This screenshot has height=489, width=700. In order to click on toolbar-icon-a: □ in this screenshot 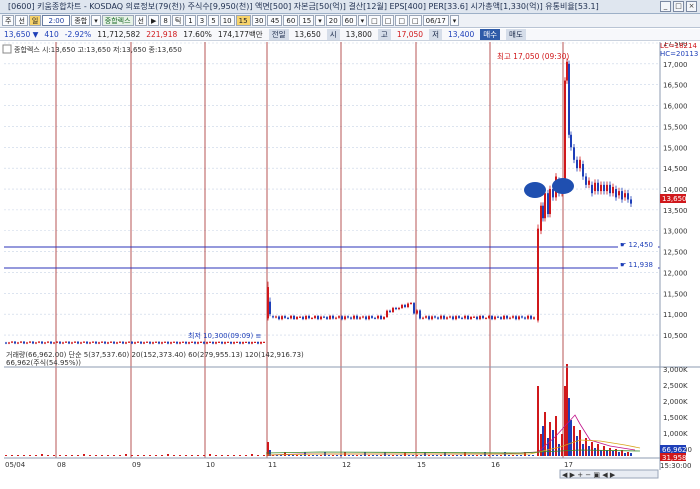, I will do `click(374, 20)`.